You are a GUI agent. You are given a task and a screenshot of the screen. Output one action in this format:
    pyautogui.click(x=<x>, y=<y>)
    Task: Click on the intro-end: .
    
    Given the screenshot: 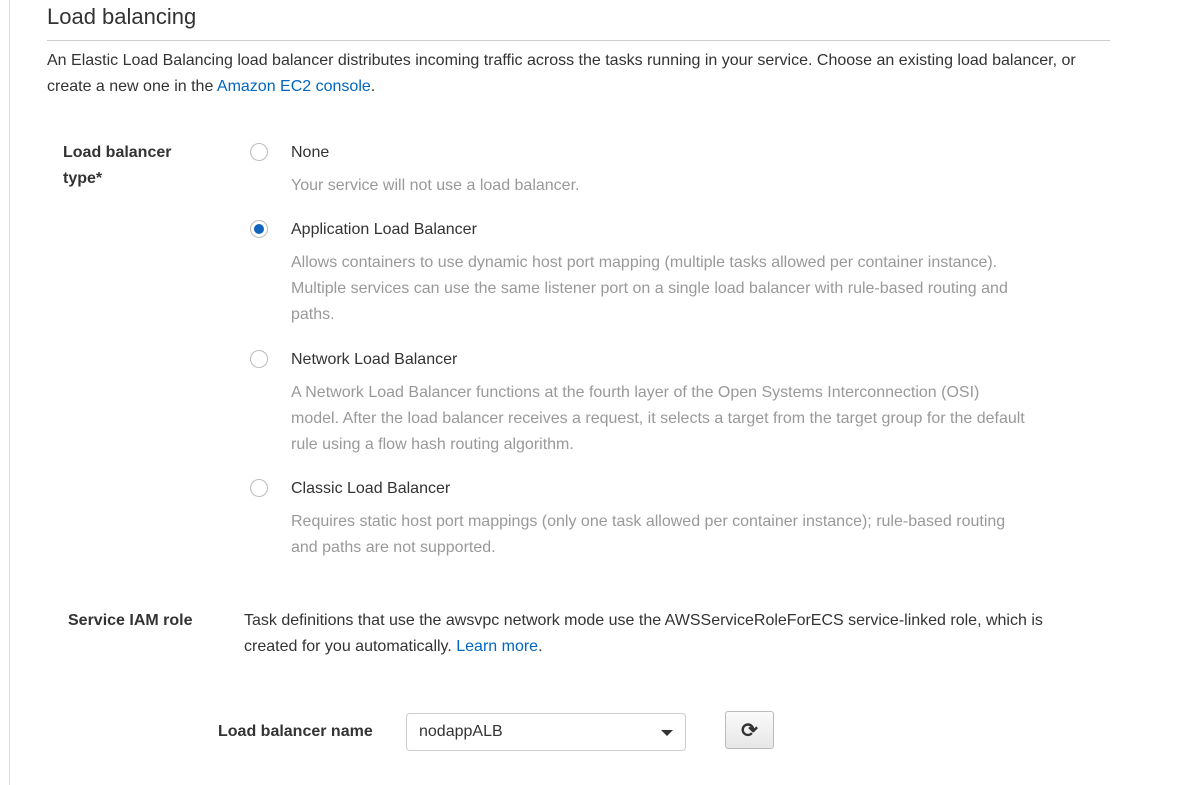 What is the action you would take?
    pyautogui.click(x=373, y=86)
    